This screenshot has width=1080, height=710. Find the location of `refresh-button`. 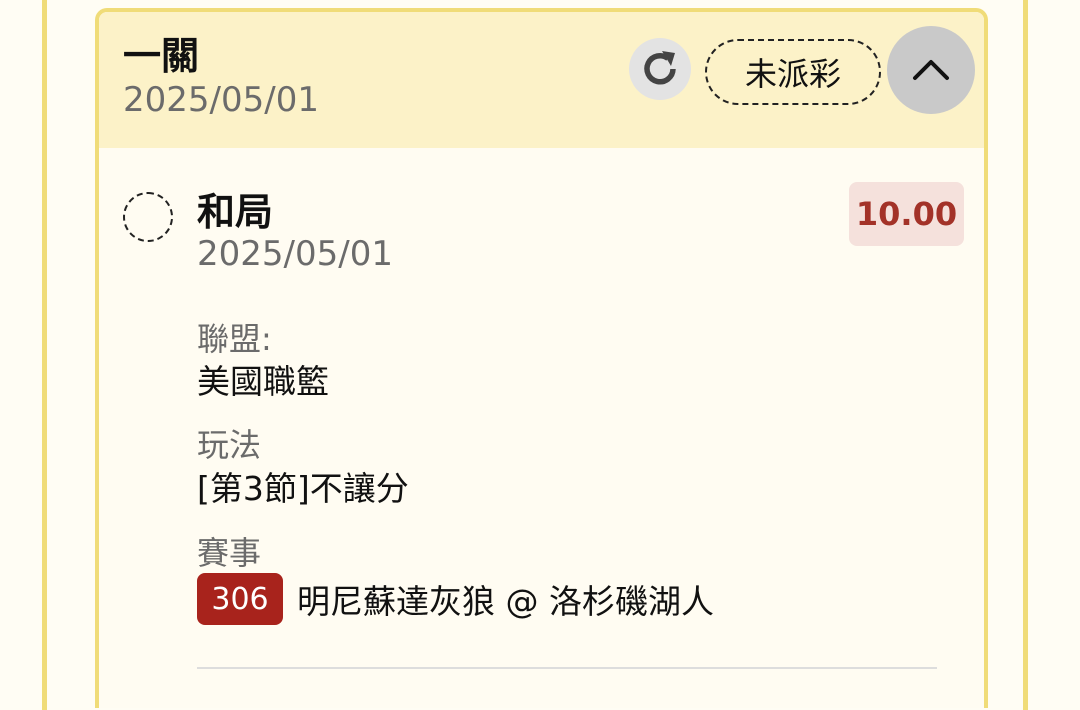

refresh-button is located at coordinates (660, 69).